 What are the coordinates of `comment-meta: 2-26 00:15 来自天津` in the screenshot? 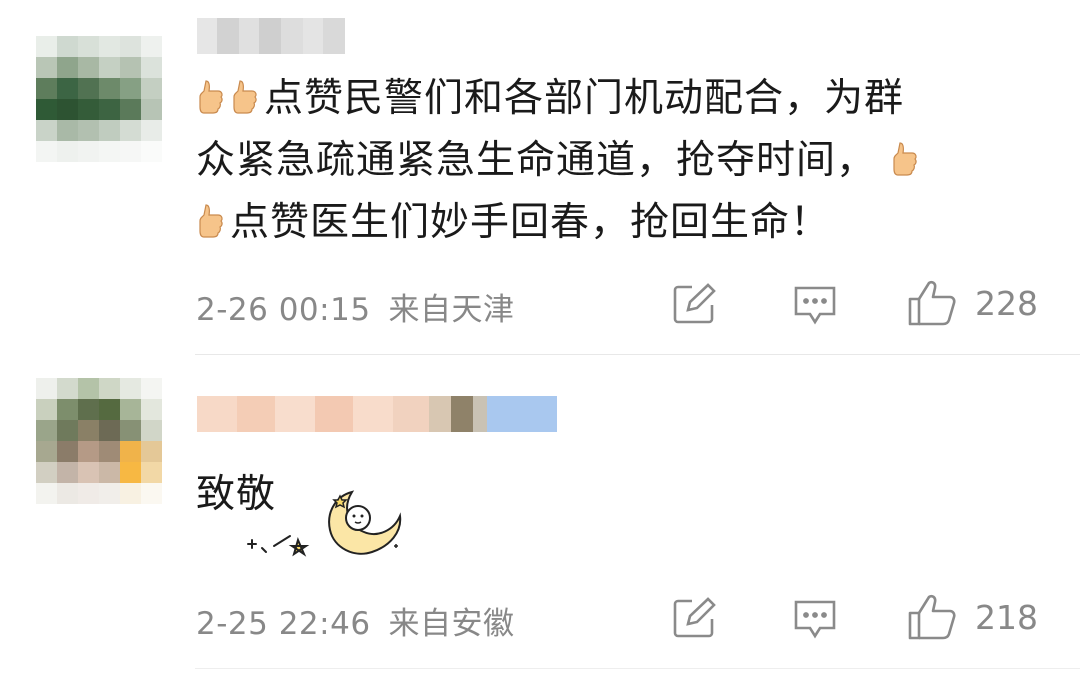 It's located at (355, 306).